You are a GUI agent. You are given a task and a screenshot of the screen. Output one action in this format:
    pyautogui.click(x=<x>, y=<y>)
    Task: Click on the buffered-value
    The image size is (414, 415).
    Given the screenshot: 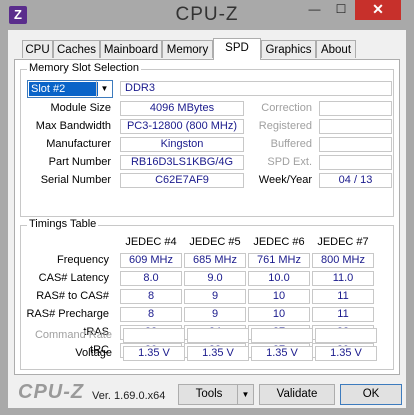 What is the action you would take?
    pyautogui.click(x=355, y=144)
    